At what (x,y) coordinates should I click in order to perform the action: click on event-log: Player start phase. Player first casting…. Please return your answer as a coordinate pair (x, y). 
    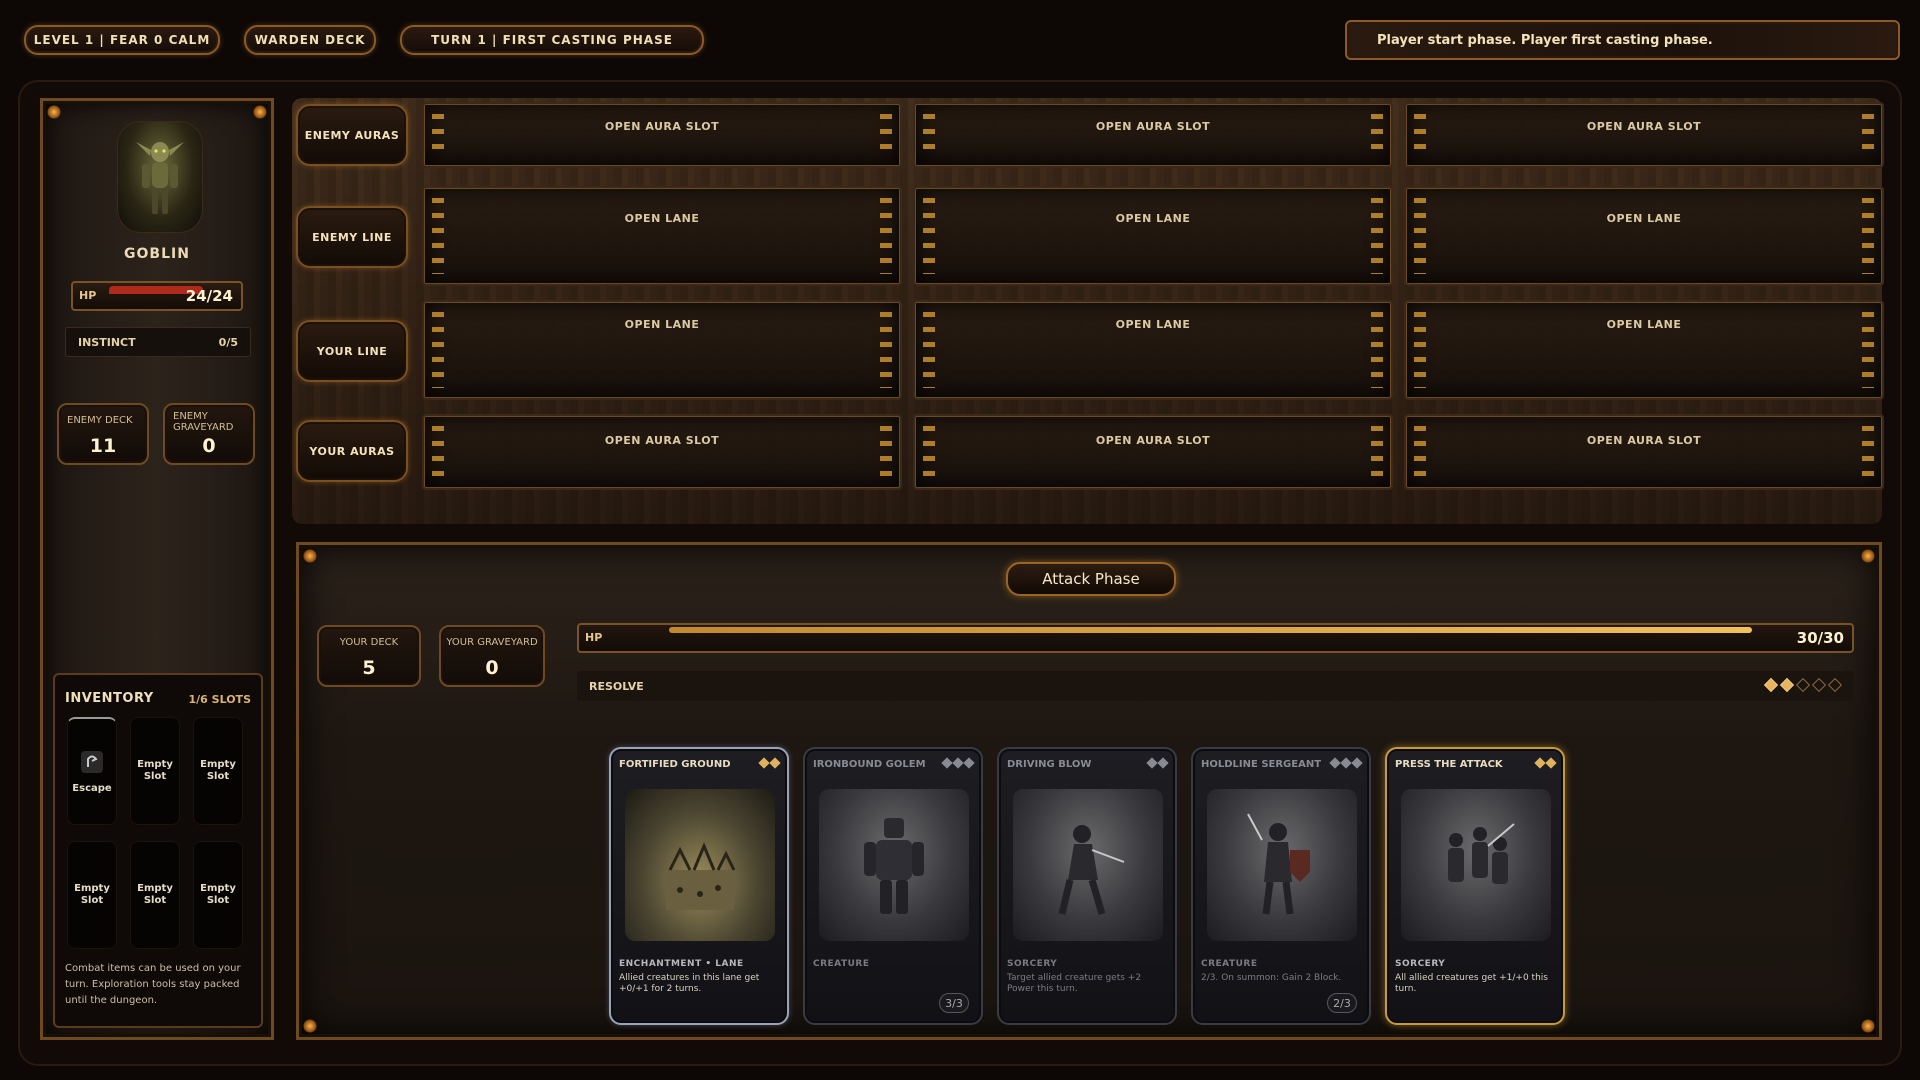
    Looking at the image, I should click on (1622, 40).